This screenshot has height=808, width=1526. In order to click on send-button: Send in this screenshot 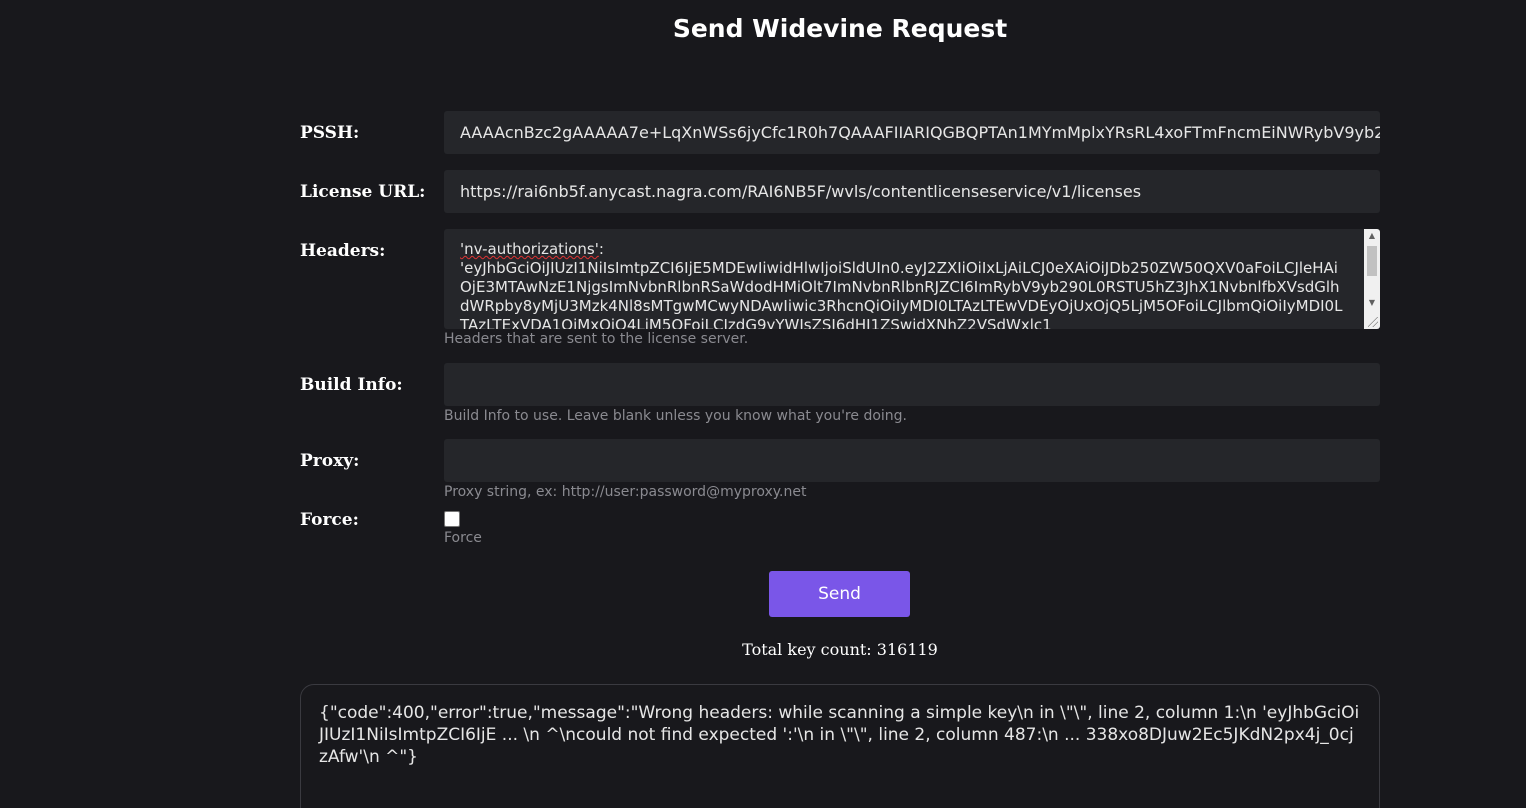, I will do `click(839, 594)`.